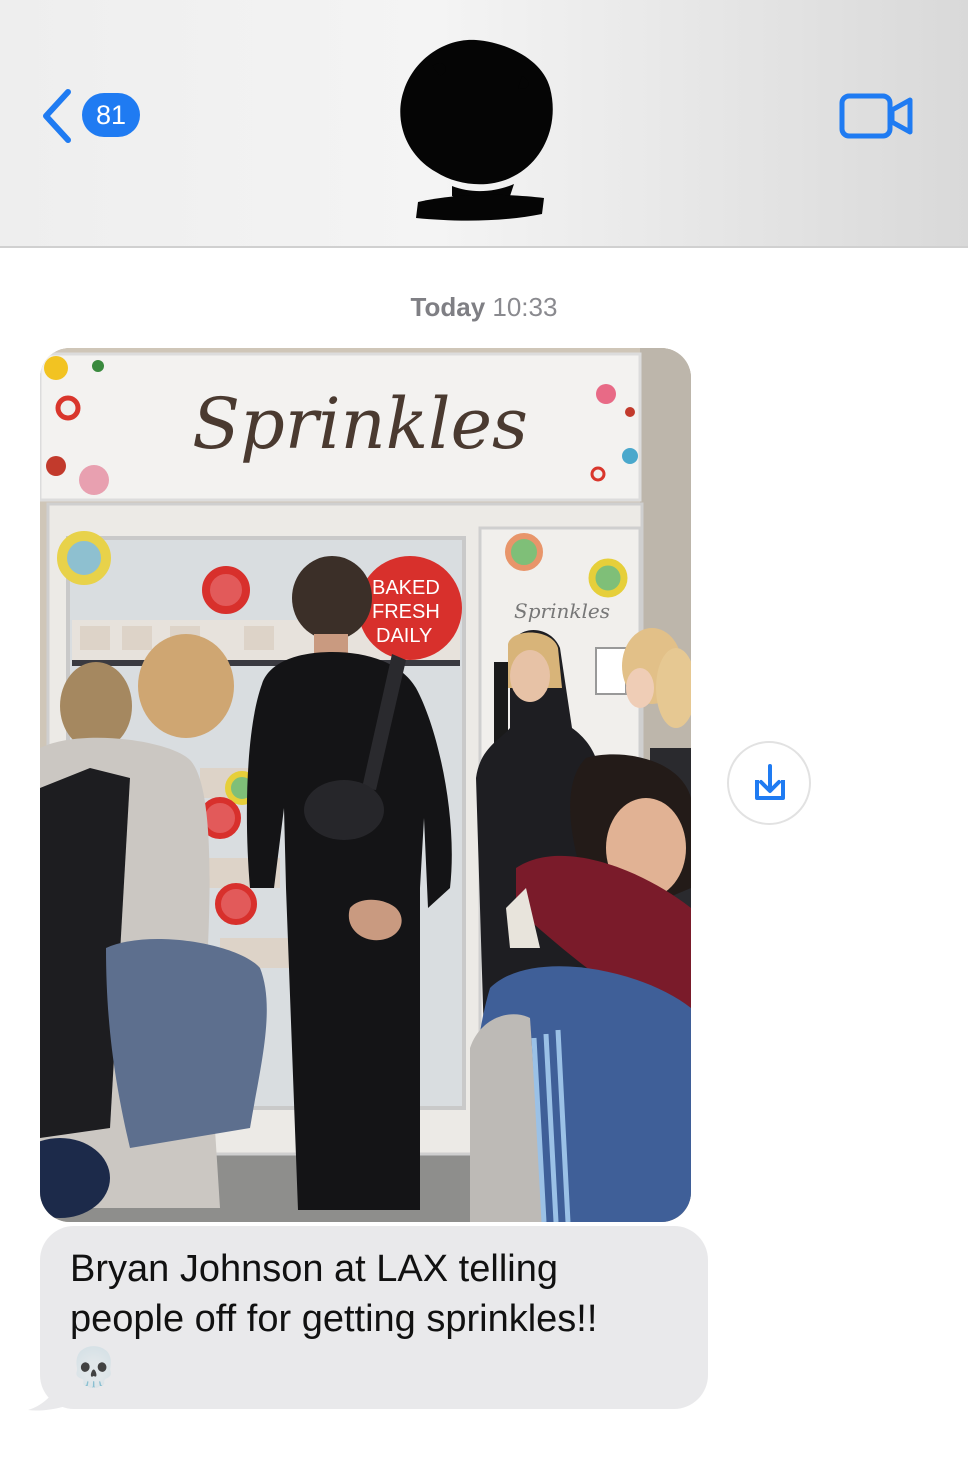 This screenshot has width=968, height=1472. Describe the element at coordinates (406, 612) in the screenshot. I see `baked-badge-line2: FRESH` at that location.